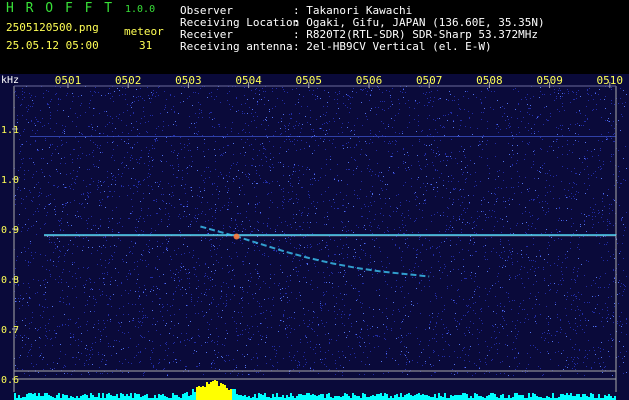  I want to click on x-tick-label: 0510, so click(610, 80).